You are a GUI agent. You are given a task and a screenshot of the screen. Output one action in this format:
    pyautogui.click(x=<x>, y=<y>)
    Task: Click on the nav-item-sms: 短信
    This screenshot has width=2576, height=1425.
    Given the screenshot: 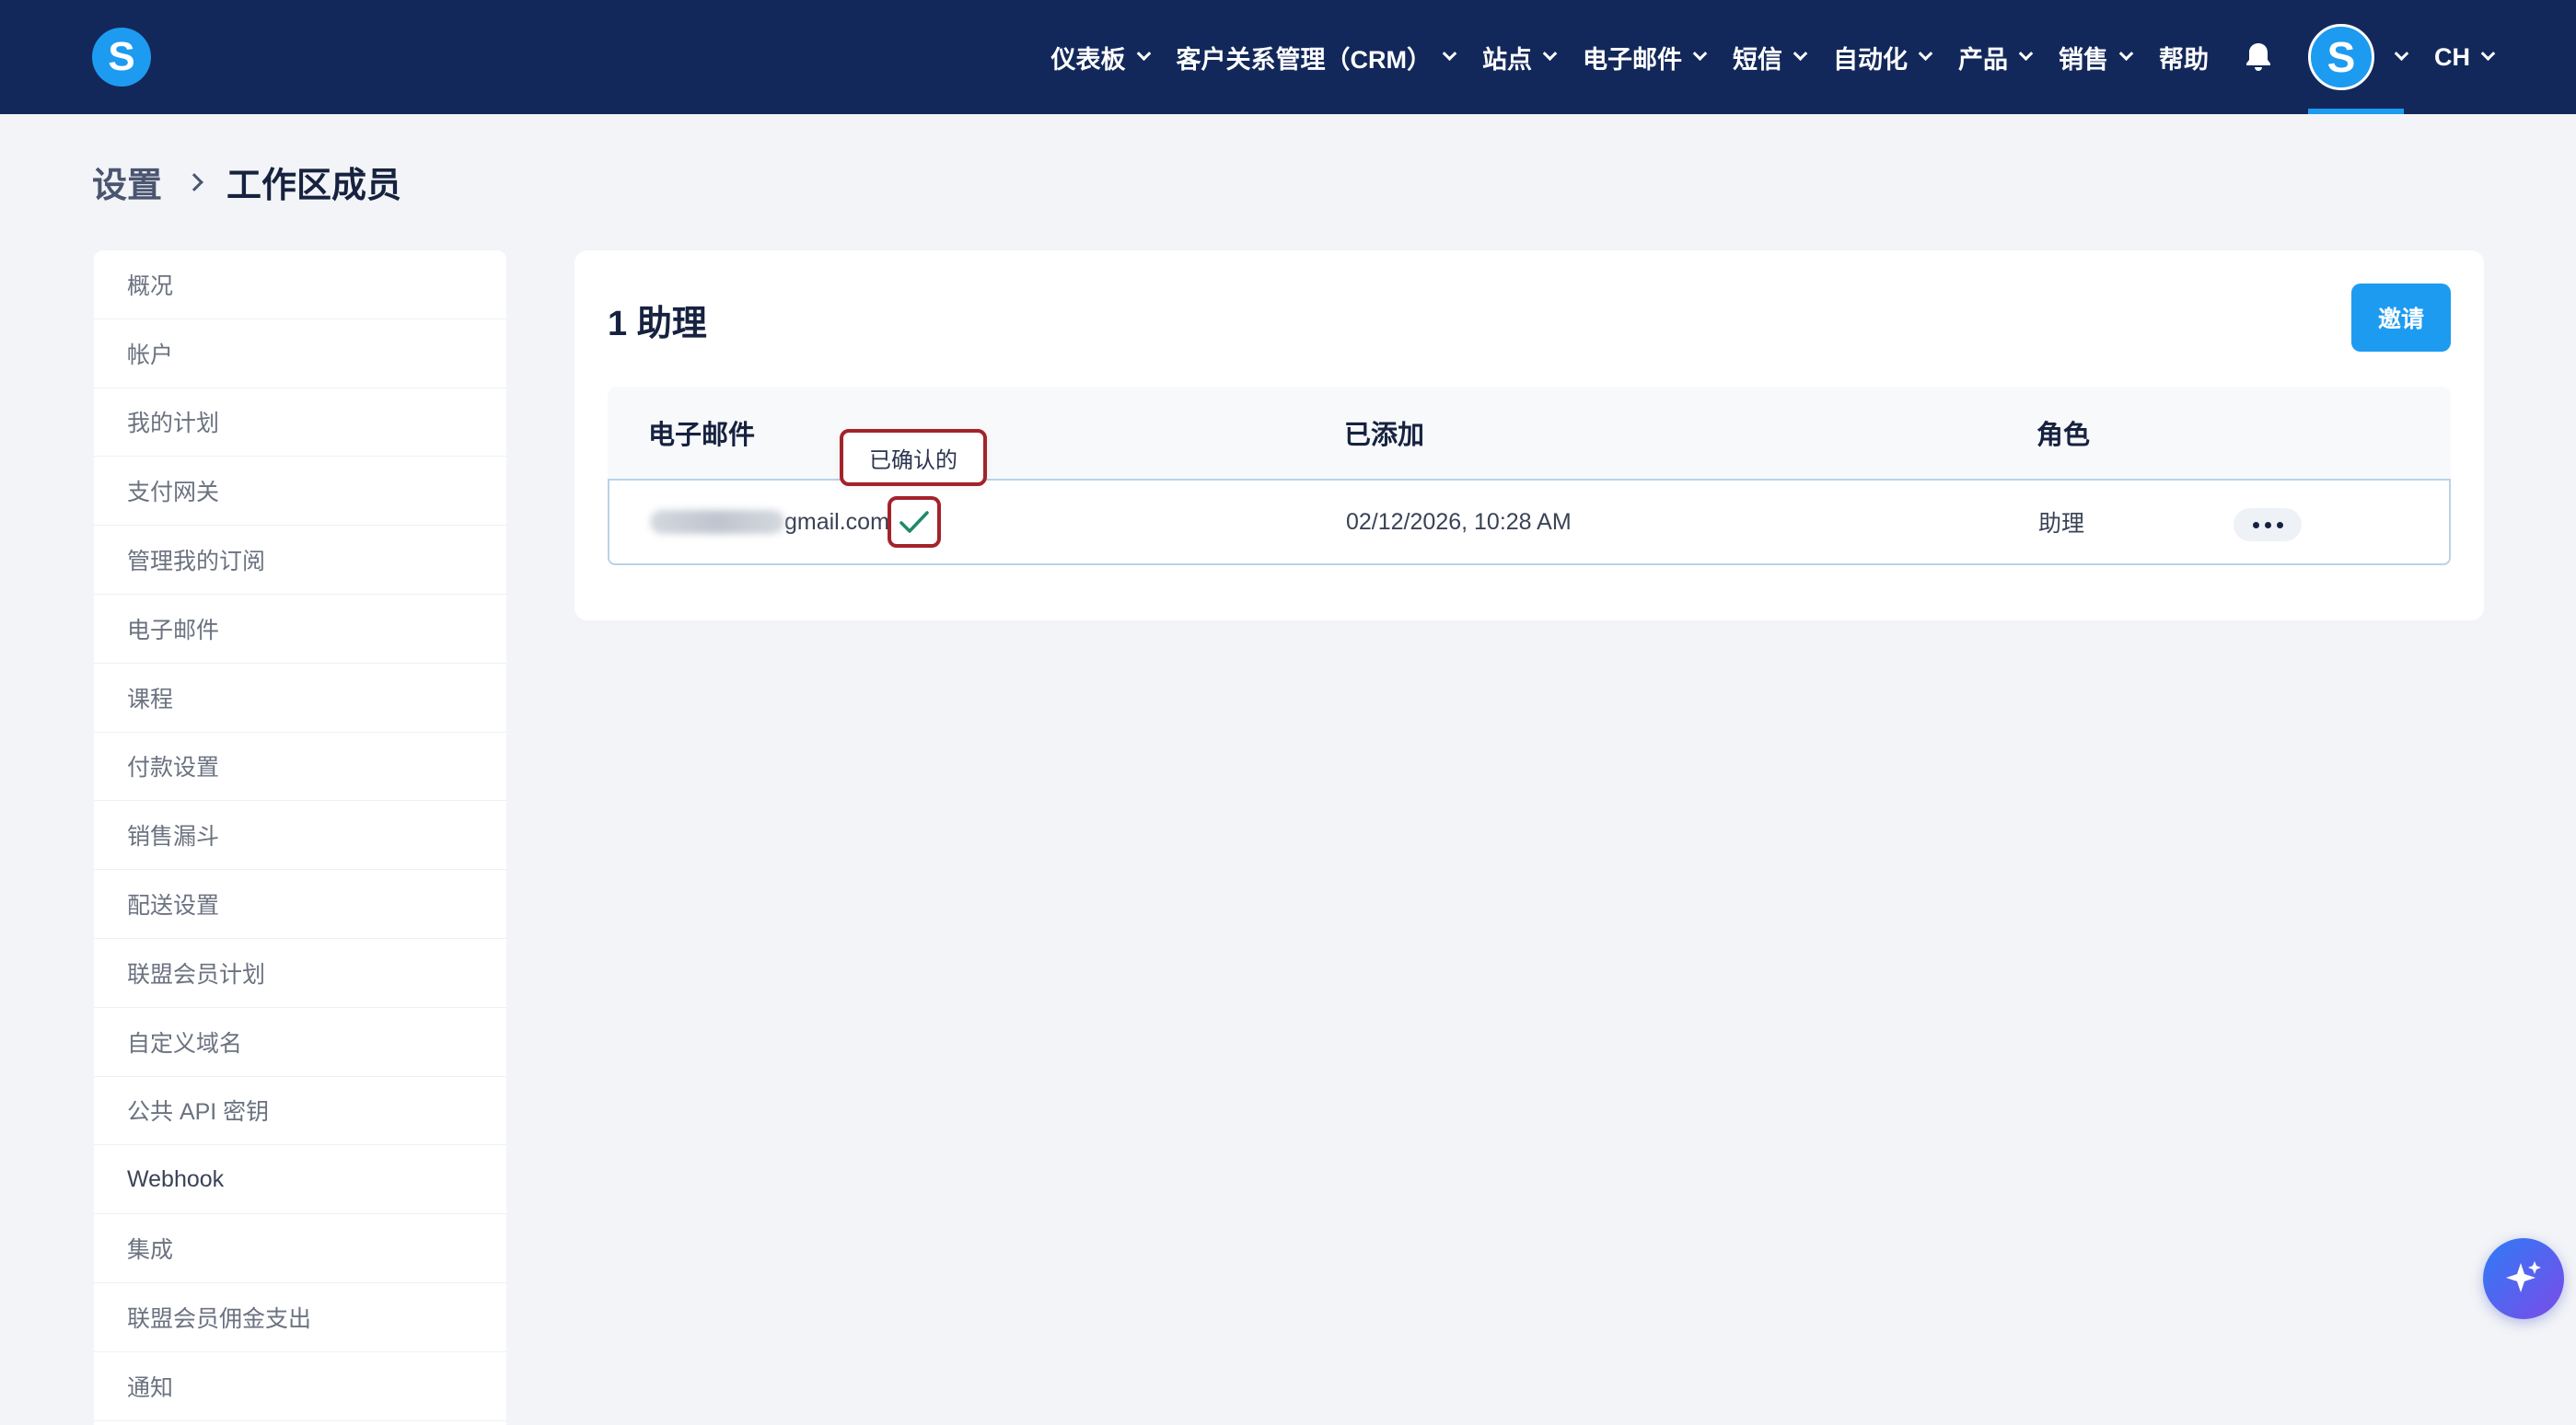 What is the action you would take?
    pyautogui.click(x=1770, y=57)
    